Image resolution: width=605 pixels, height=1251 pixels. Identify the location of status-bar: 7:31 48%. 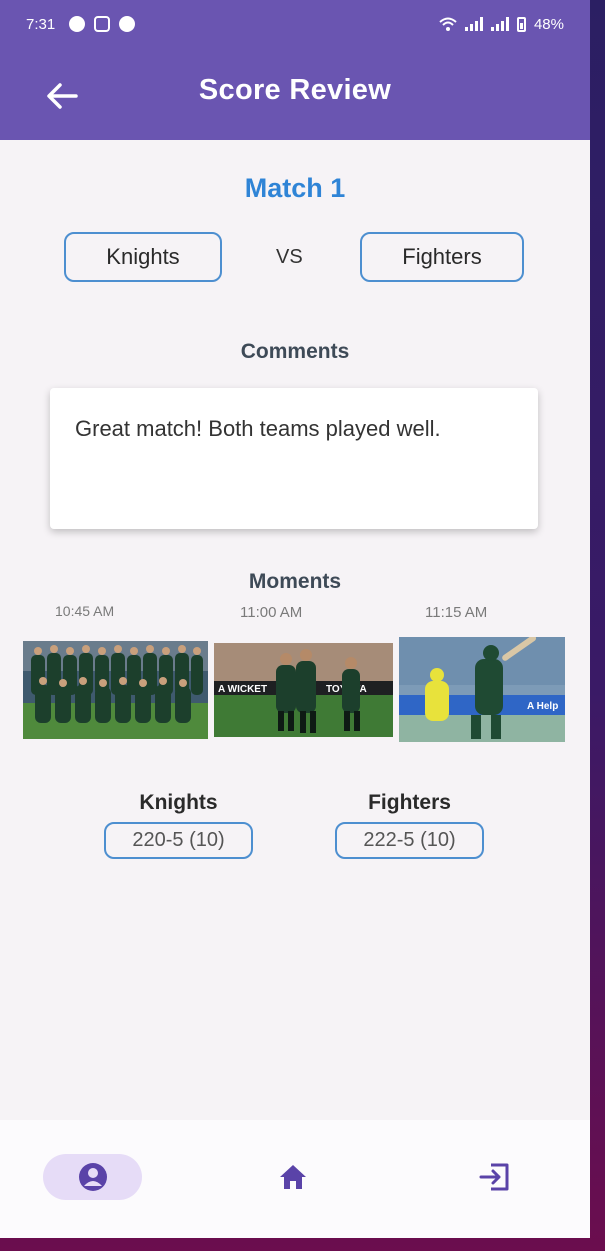
(295, 24).